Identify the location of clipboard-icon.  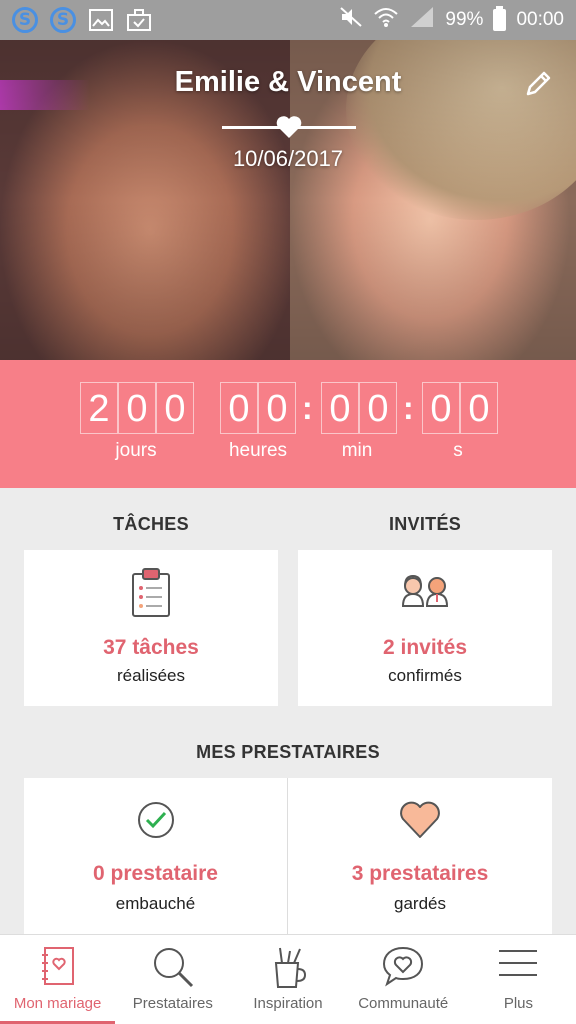
(151, 592).